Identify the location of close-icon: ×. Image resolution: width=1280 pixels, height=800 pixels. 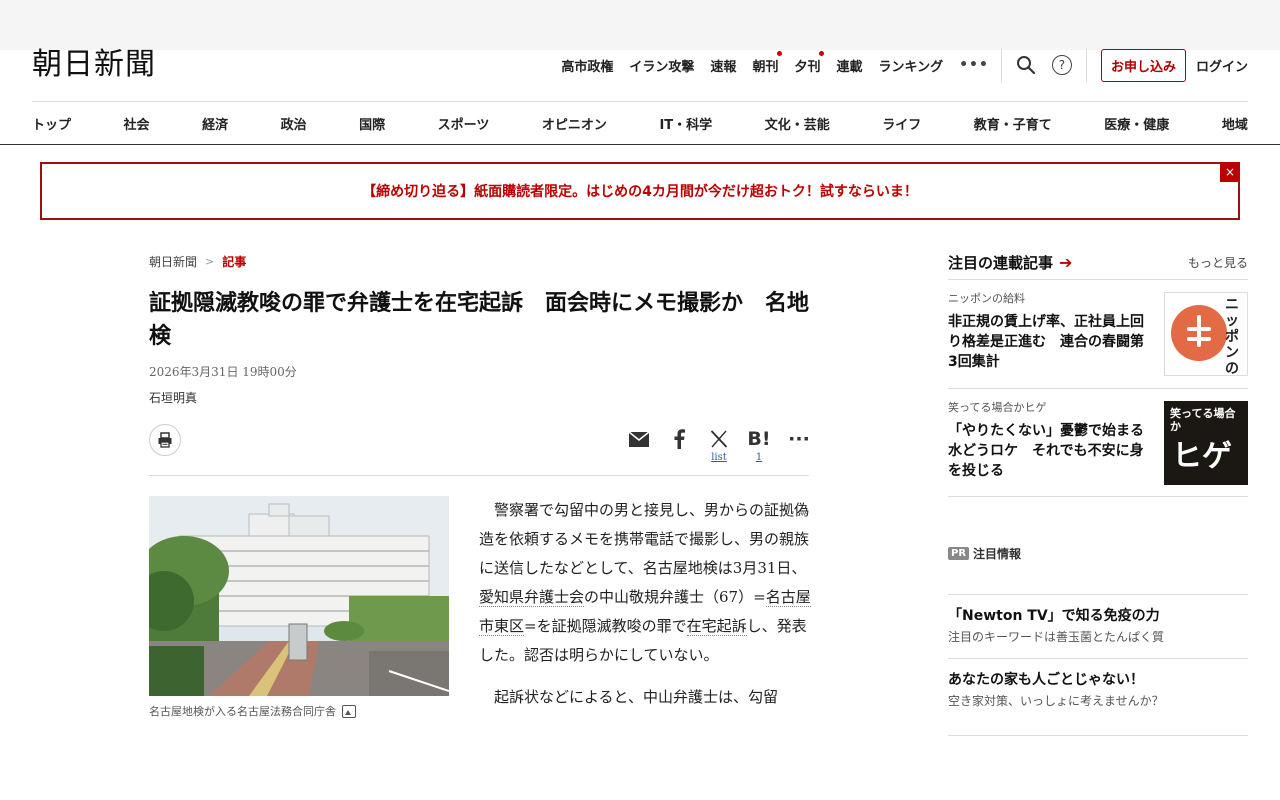
(1230, 172).